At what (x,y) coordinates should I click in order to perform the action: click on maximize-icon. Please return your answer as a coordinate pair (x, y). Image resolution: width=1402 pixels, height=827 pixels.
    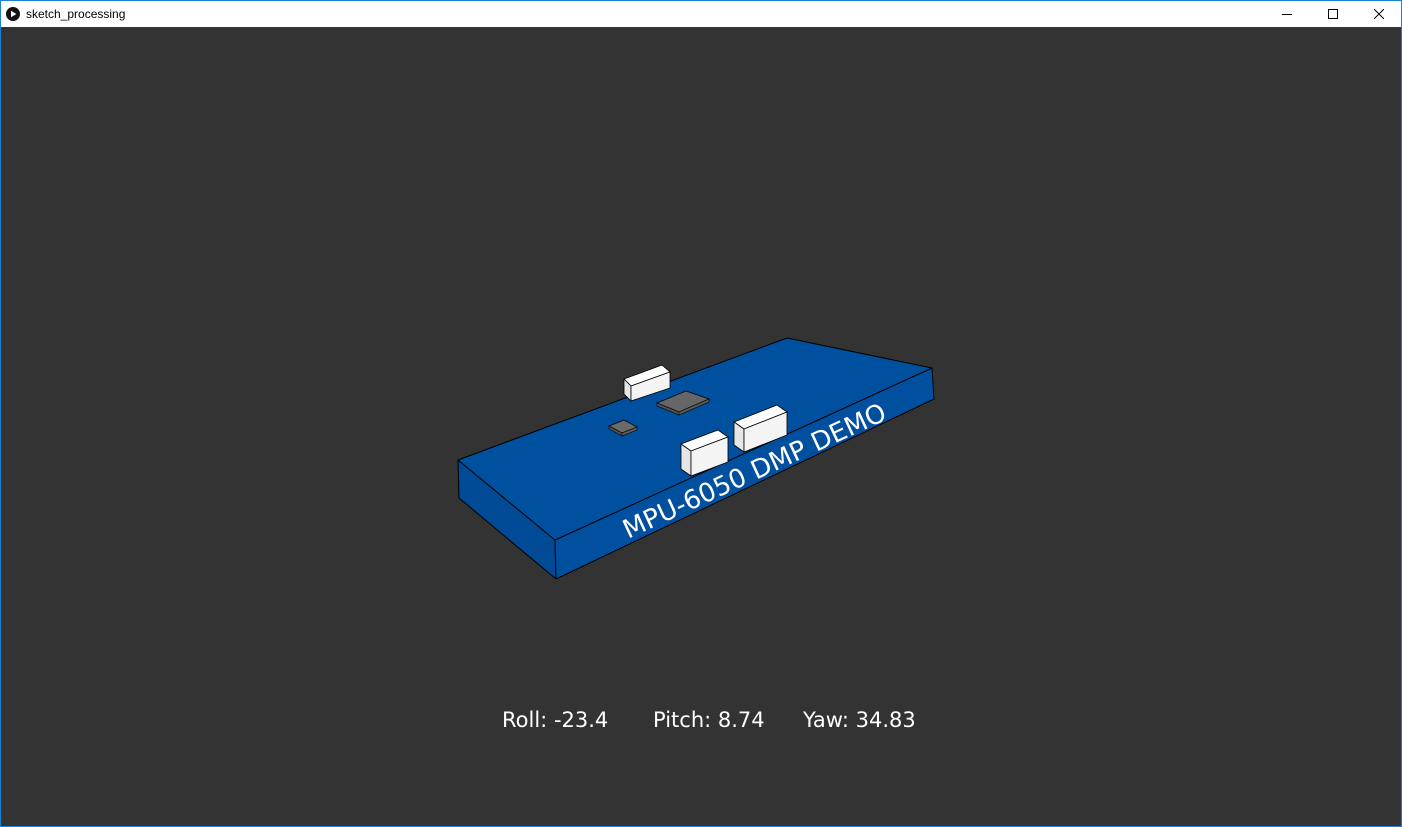
    Looking at the image, I should click on (1333, 14).